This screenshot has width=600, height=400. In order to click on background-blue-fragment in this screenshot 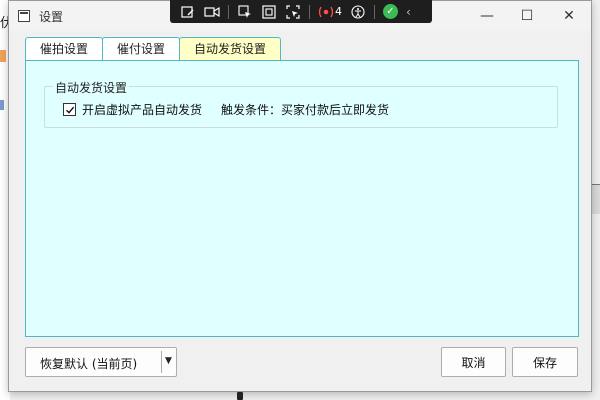, I will do `click(2, 105)`.